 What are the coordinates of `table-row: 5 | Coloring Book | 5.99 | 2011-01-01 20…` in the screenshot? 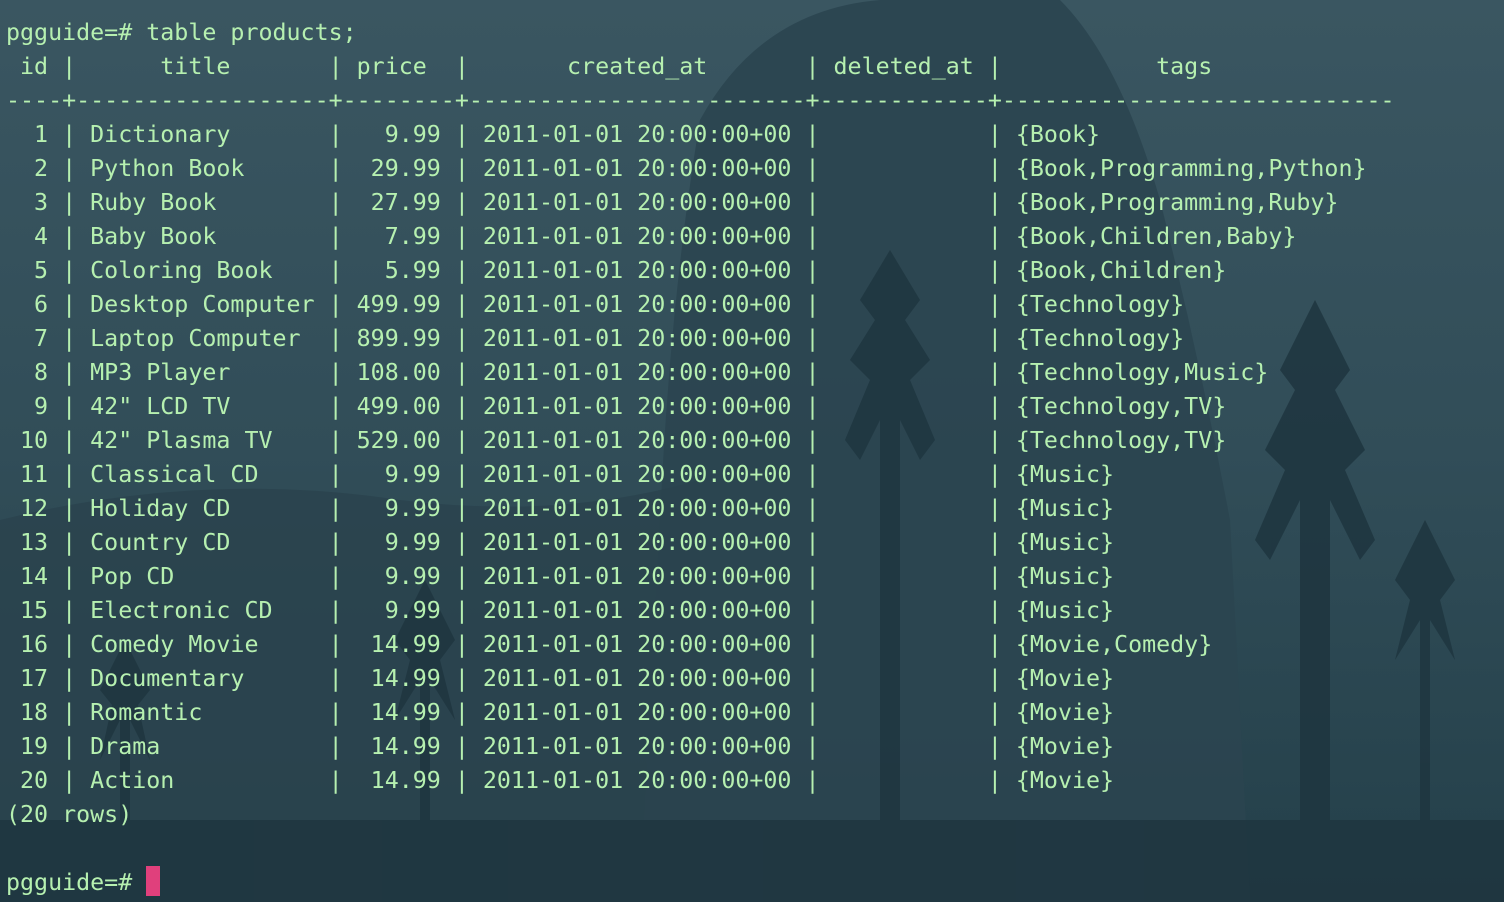 It's located at (616, 270).